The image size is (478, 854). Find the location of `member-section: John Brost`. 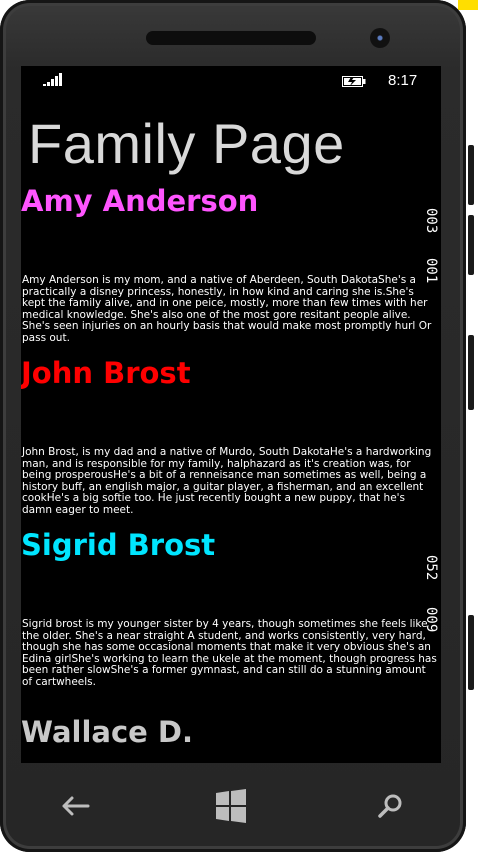

member-section: John Brost is located at coordinates (231, 373).